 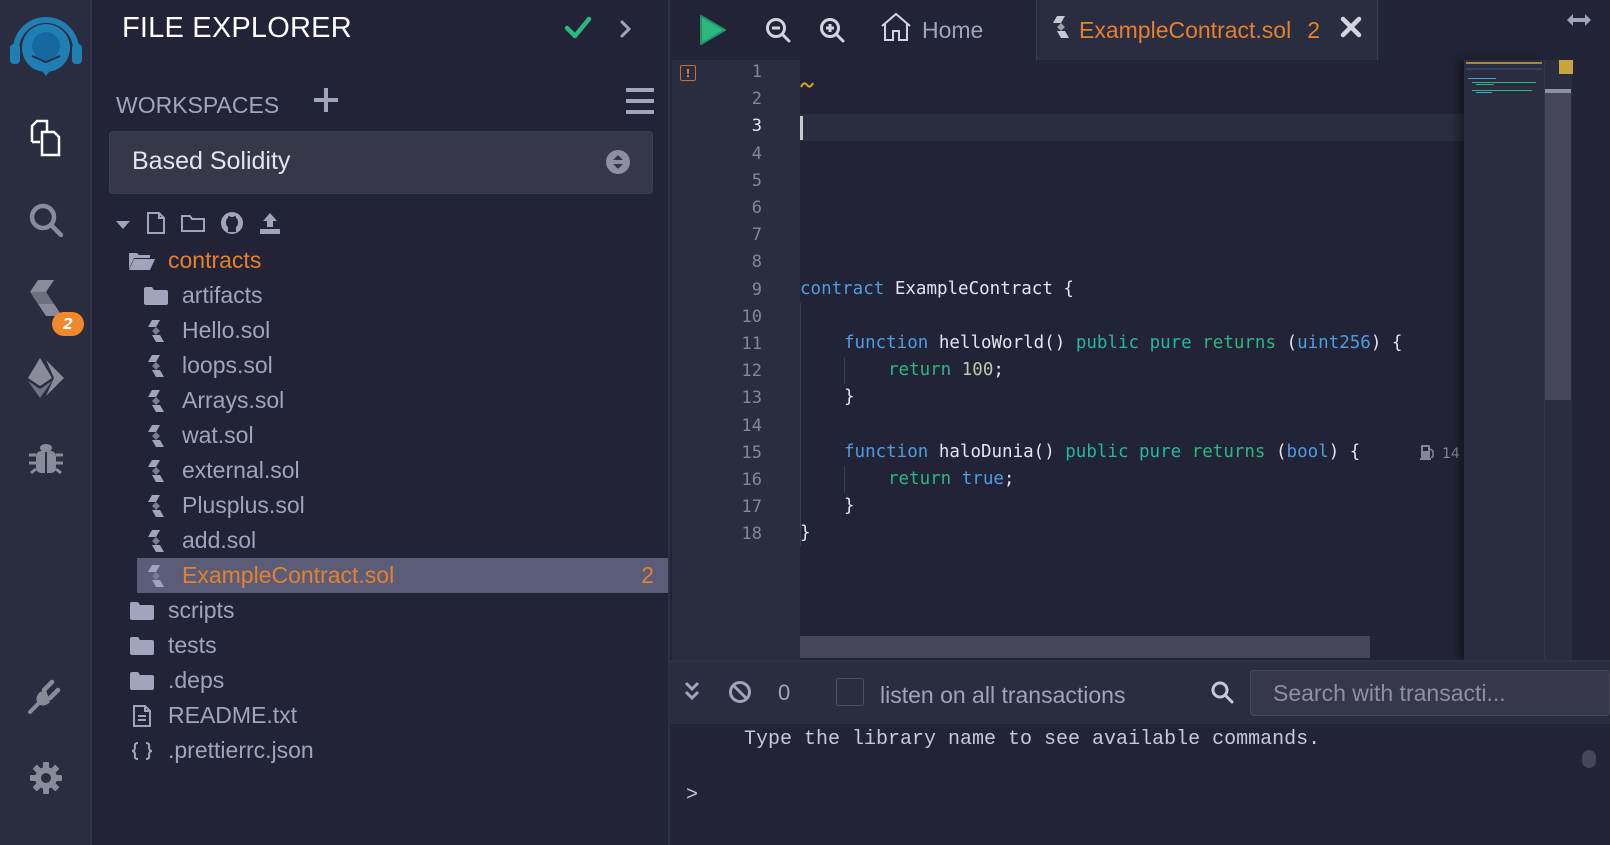 What do you see at coordinates (1351, 30) in the screenshot?
I see `close-tab-icon` at bounding box center [1351, 30].